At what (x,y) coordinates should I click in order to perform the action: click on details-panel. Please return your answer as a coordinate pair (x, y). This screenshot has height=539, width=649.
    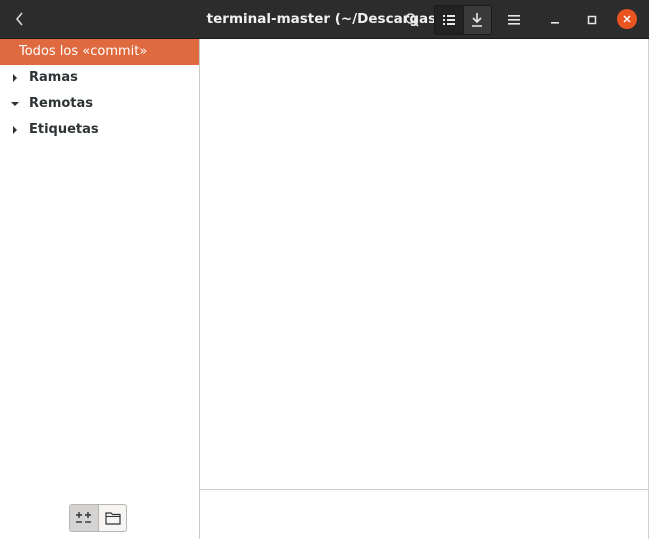
    Looking at the image, I should click on (424, 514).